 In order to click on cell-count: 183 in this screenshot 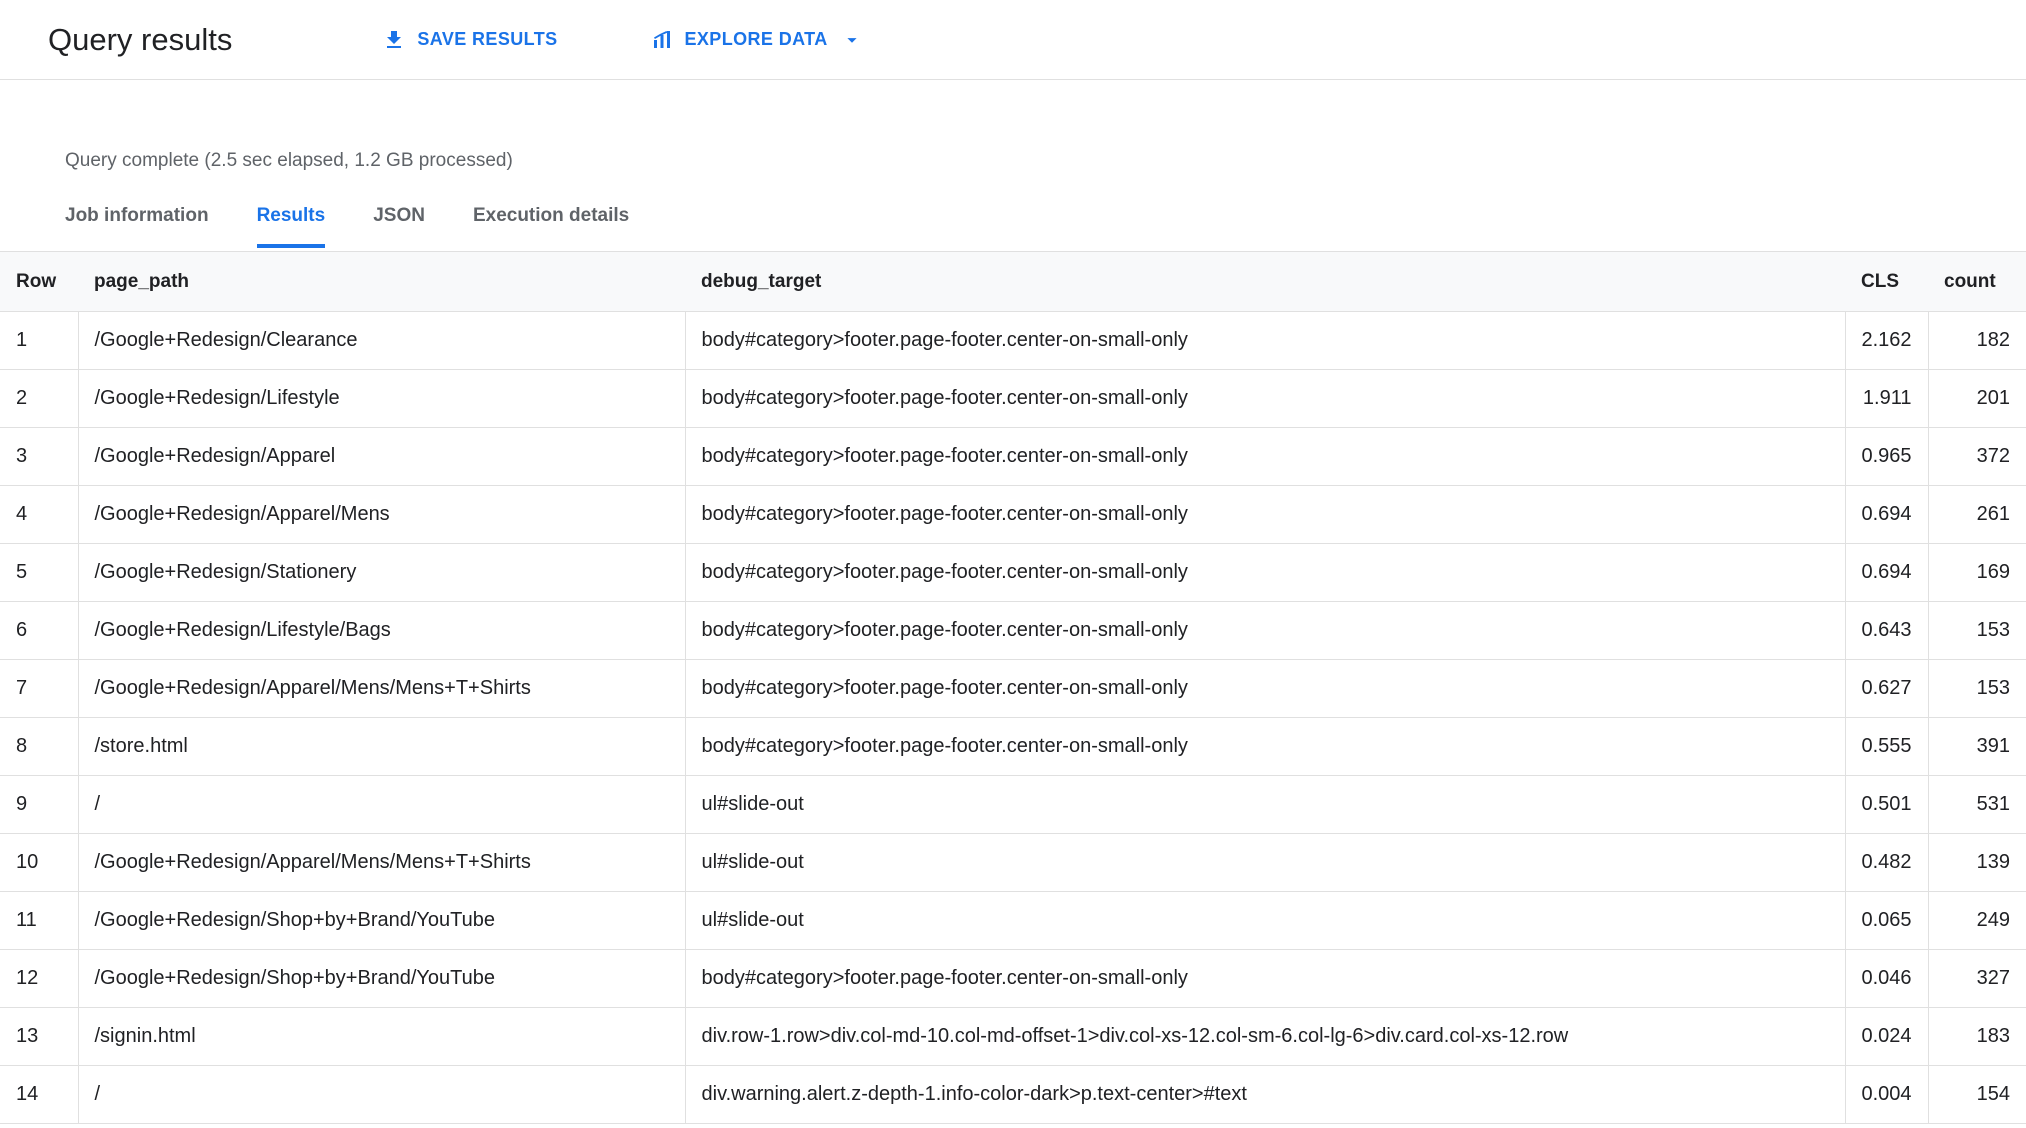, I will do `click(1977, 1036)`.